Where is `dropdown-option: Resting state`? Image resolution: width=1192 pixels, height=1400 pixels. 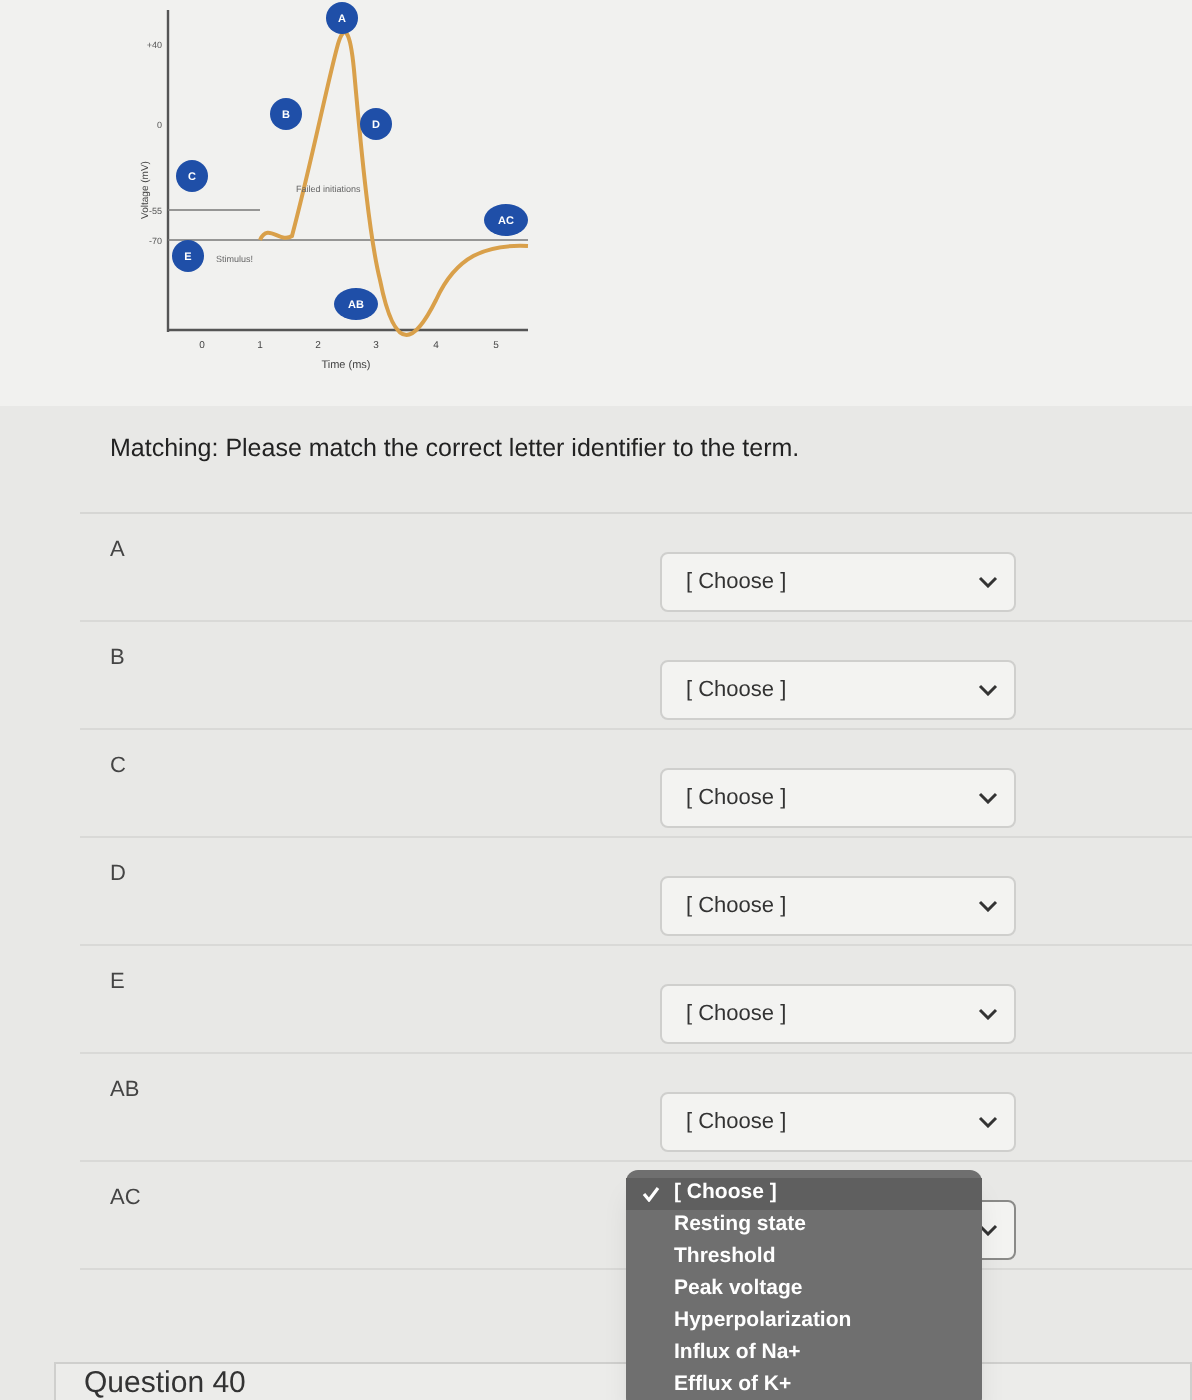 dropdown-option: Resting state is located at coordinates (804, 1225).